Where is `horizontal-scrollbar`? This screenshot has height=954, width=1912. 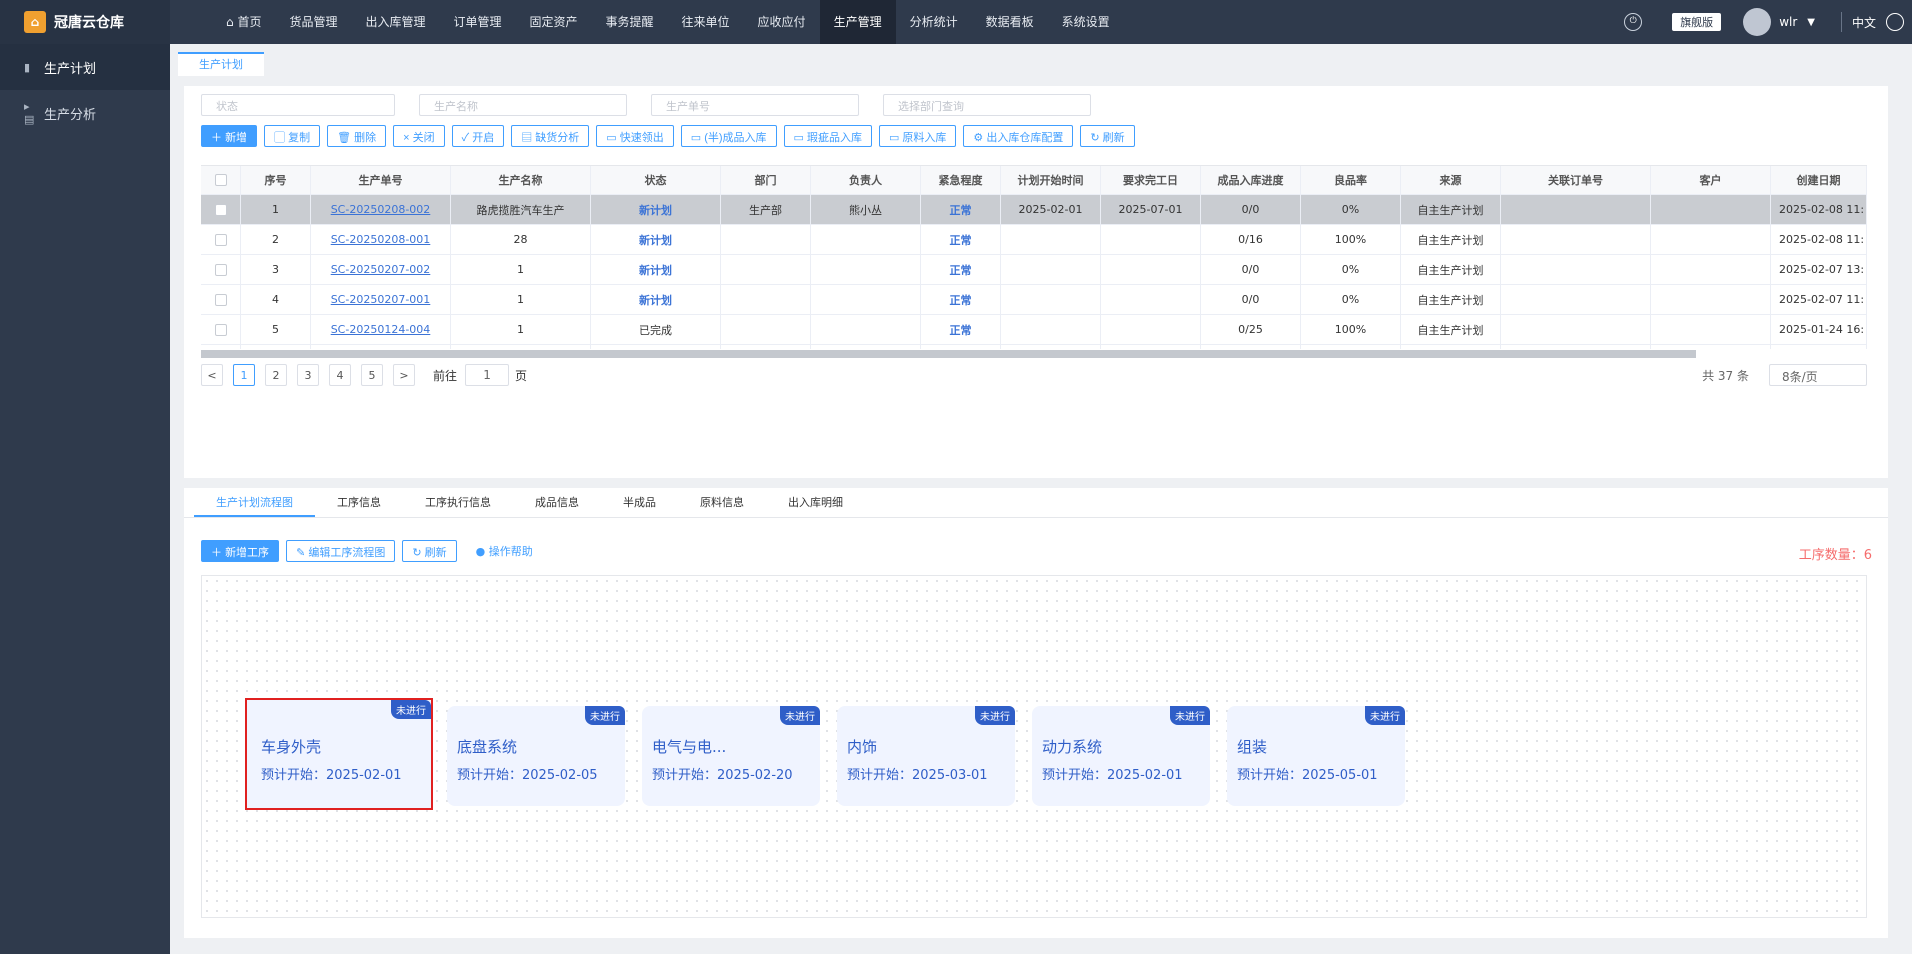
horizontal-scrollbar is located at coordinates (948, 354).